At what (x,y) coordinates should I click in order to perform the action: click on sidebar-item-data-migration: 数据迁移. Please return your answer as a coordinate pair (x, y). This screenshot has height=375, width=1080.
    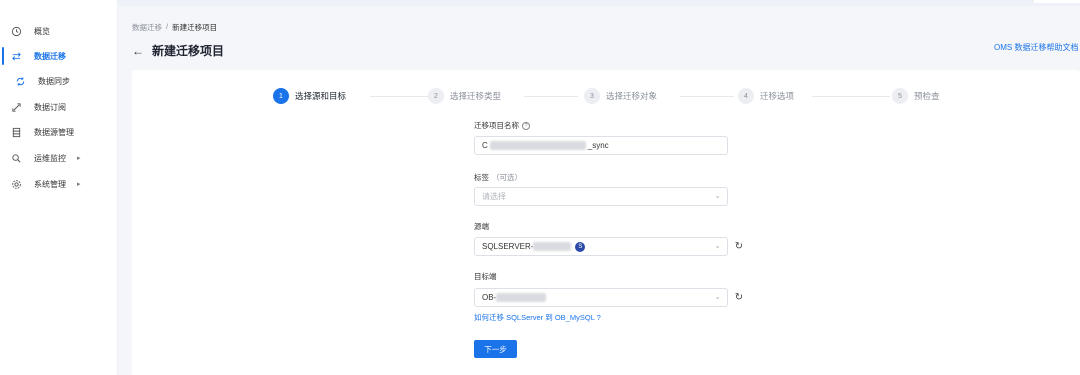
    Looking at the image, I should click on (58, 56).